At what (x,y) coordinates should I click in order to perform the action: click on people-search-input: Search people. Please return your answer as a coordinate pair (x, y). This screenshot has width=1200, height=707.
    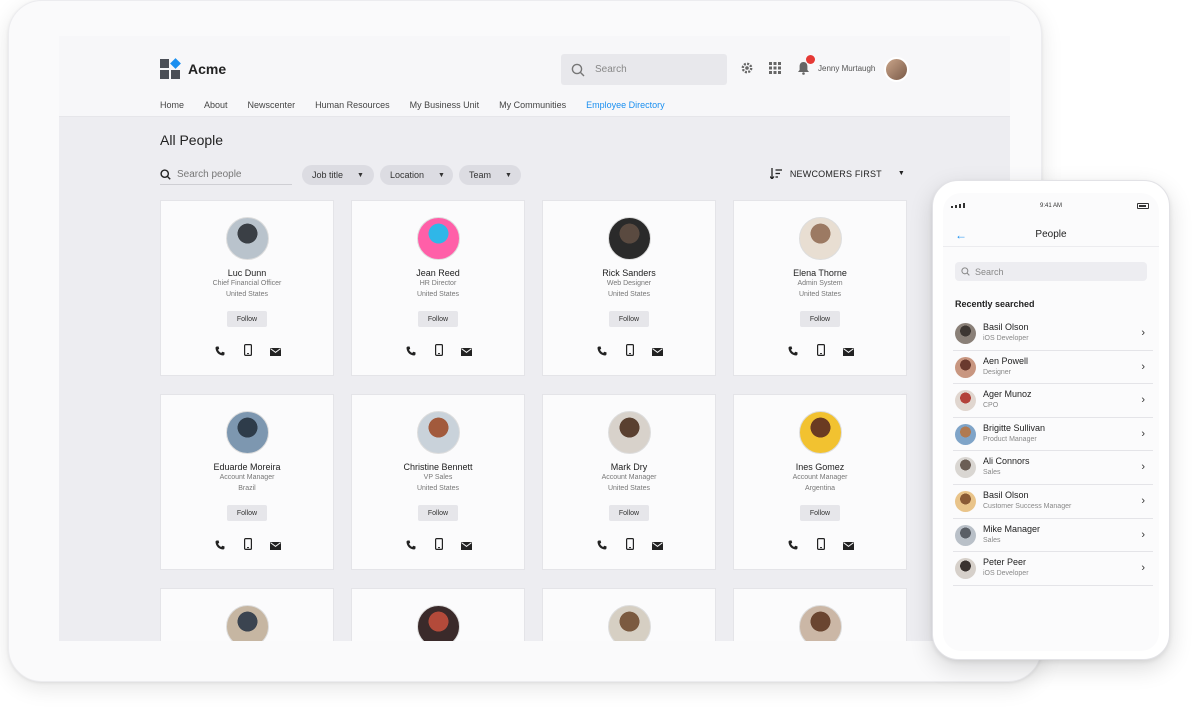
    Looking at the image, I should click on (226, 175).